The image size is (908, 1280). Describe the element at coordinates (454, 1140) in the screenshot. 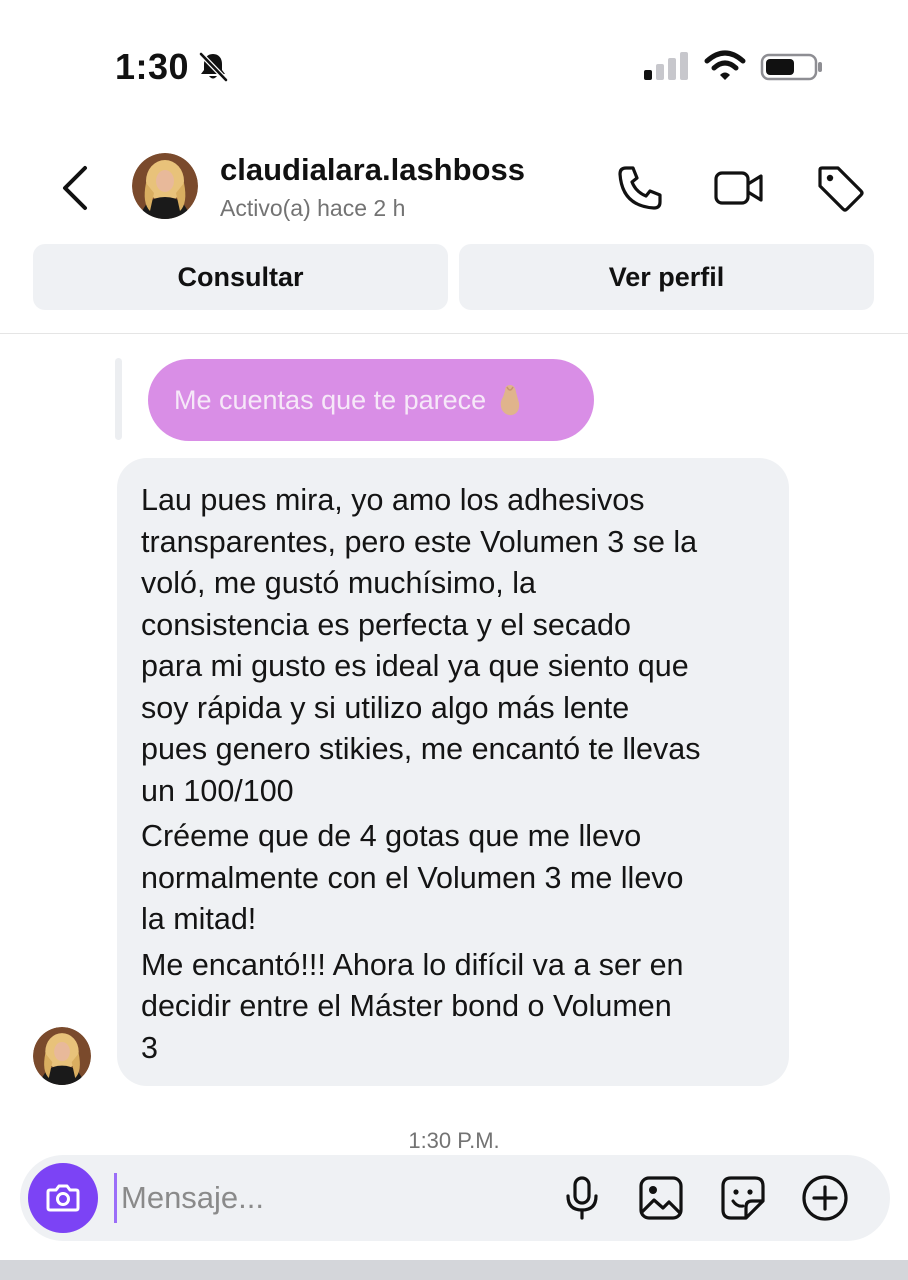

I see `message-timestamp: 1:30 P.M.` at that location.